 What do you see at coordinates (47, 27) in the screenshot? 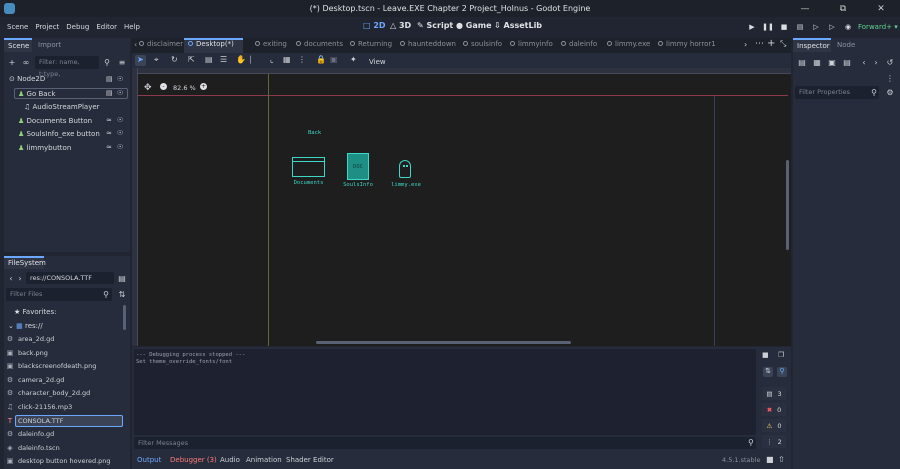
I see `menu-project: Project` at bounding box center [47, 27].